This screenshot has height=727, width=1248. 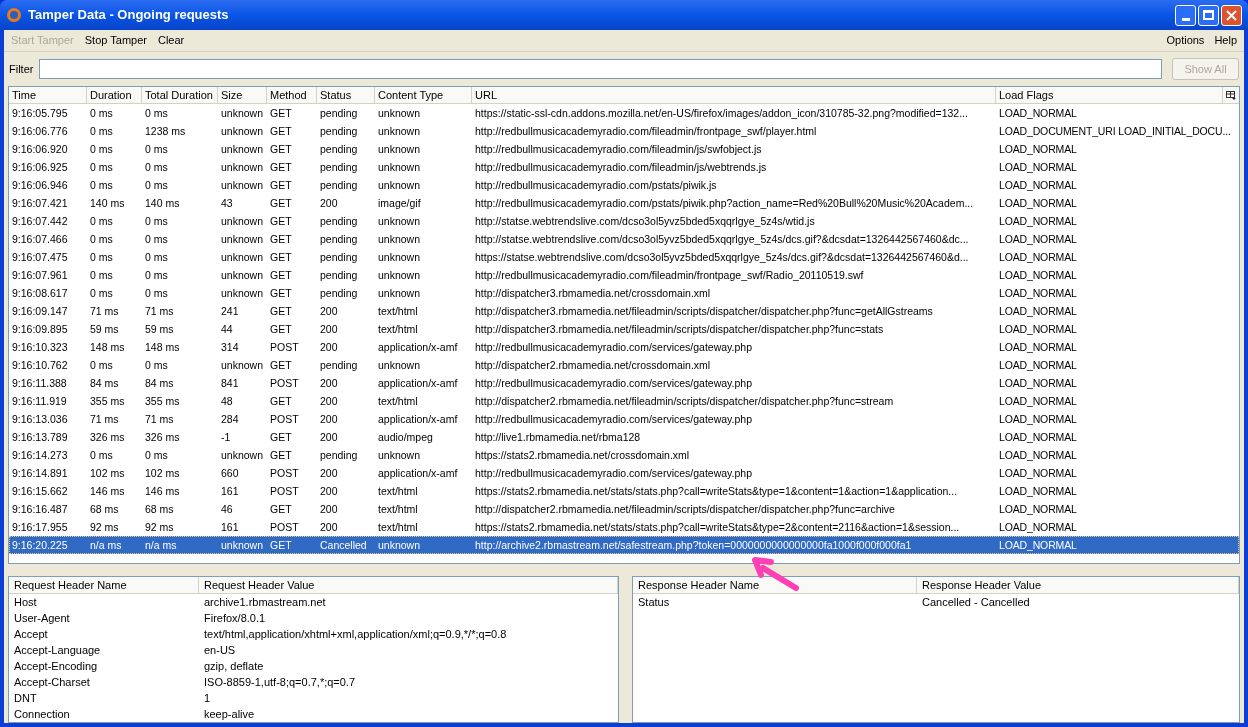 What do you see at coordinates (1185, 15) in the screenshot?
I see `minimize-button` at bounding box center [1185, 15].